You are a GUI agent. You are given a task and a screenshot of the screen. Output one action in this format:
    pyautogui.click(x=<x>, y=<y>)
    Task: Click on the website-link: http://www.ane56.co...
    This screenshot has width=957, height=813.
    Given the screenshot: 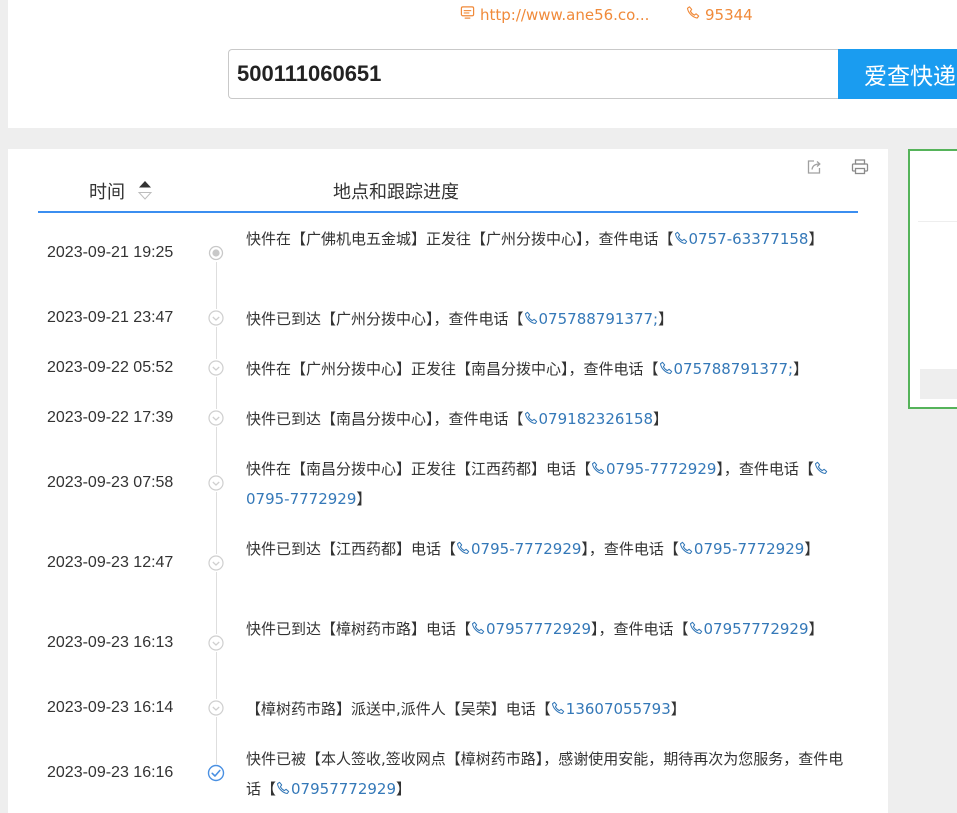 What is the action you would take?
    pyautogui.click(x=554, y=14)
    